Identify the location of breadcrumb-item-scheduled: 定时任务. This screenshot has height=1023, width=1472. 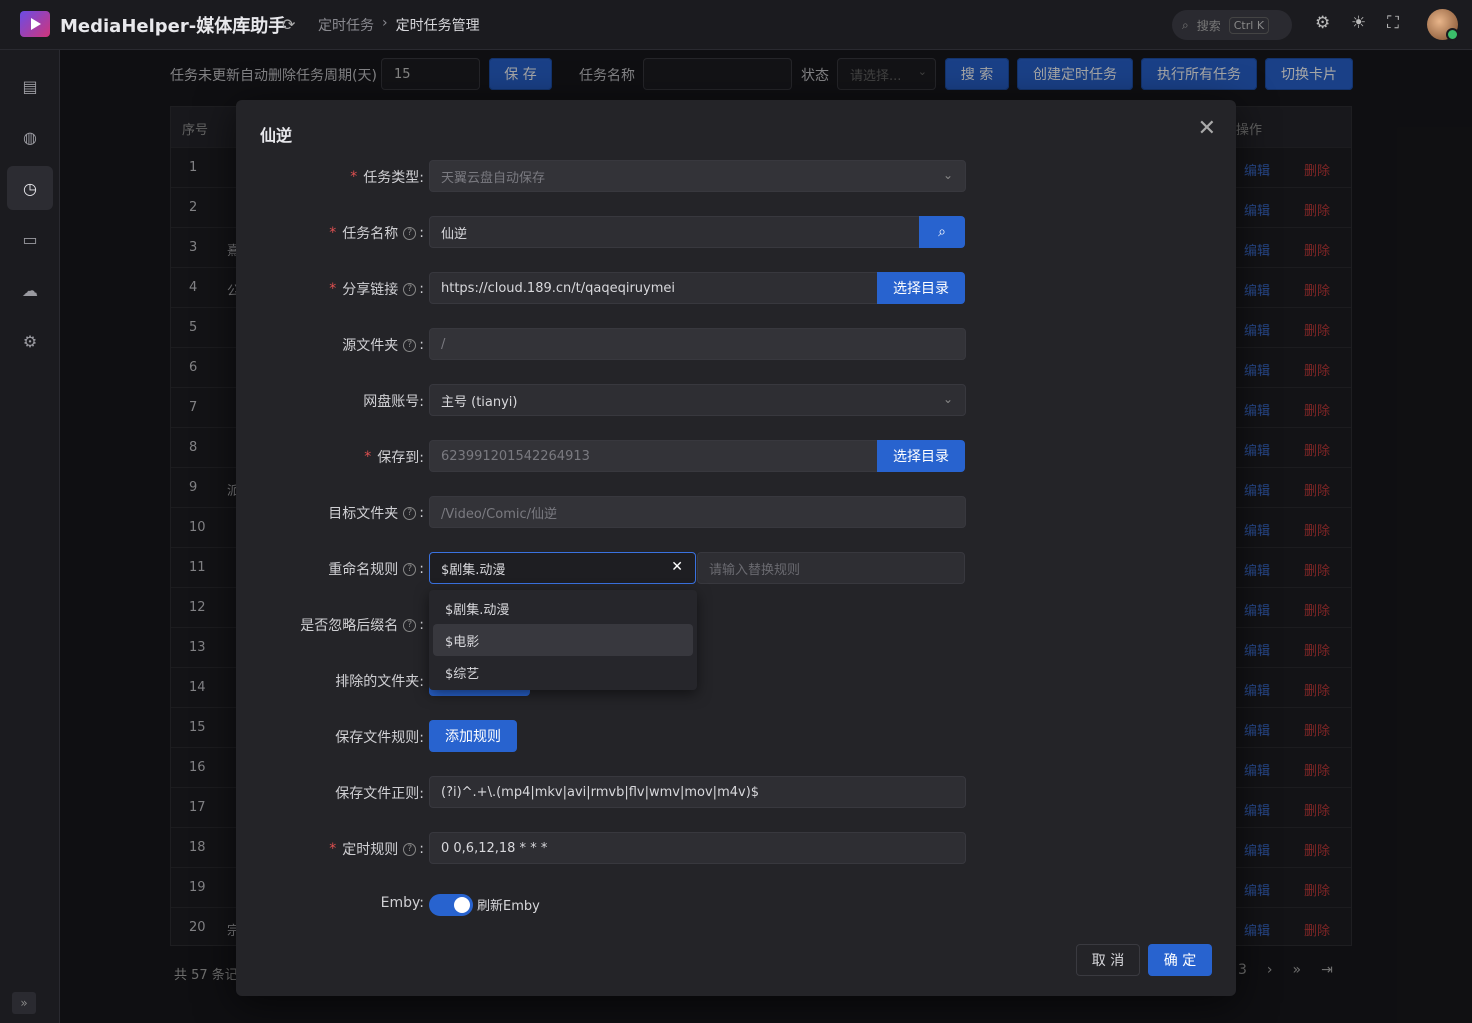
(346, 25).